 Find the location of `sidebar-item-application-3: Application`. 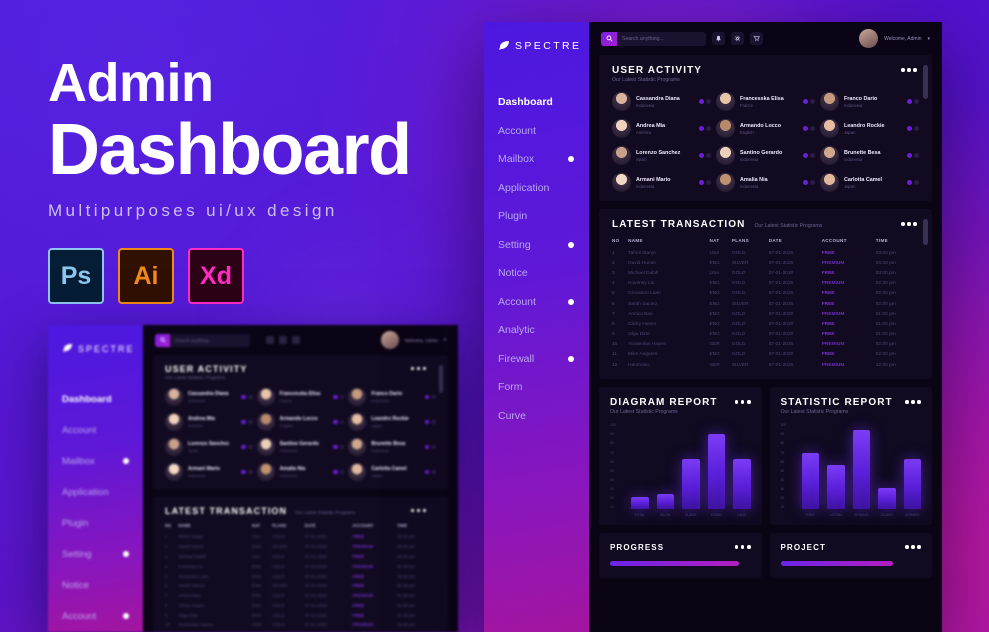

sidebar-item-application-3: Application is located at coordinates (95, 492).